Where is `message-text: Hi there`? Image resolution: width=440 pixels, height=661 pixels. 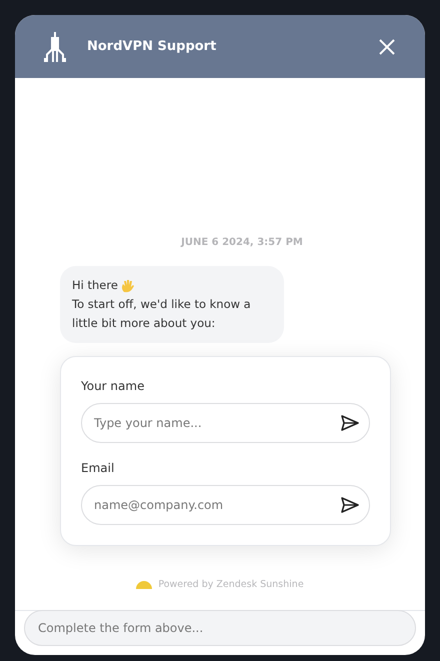
message-text: Hi there is located at coordinates (95, 285).